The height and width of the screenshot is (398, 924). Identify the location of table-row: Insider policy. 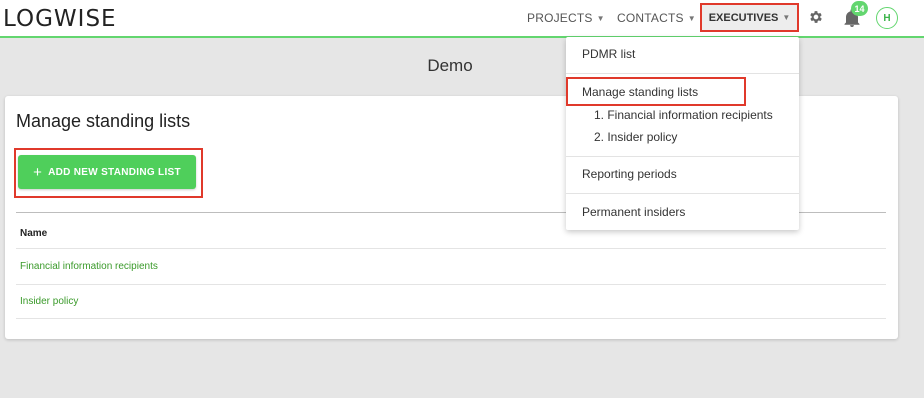
(451, 301).